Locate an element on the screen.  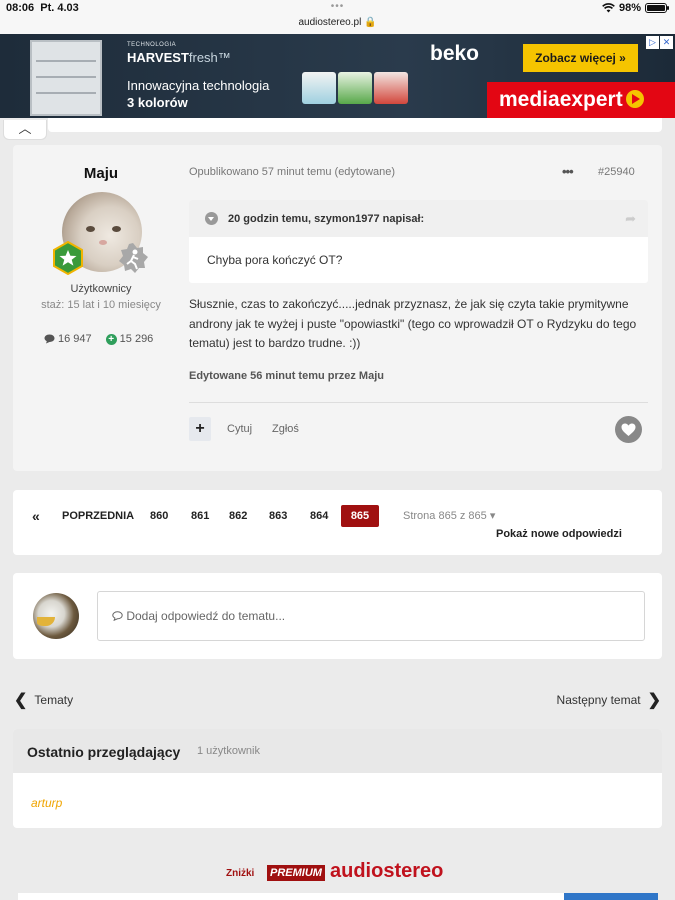
back-label: Tematy is located at coordinates (54, 700).